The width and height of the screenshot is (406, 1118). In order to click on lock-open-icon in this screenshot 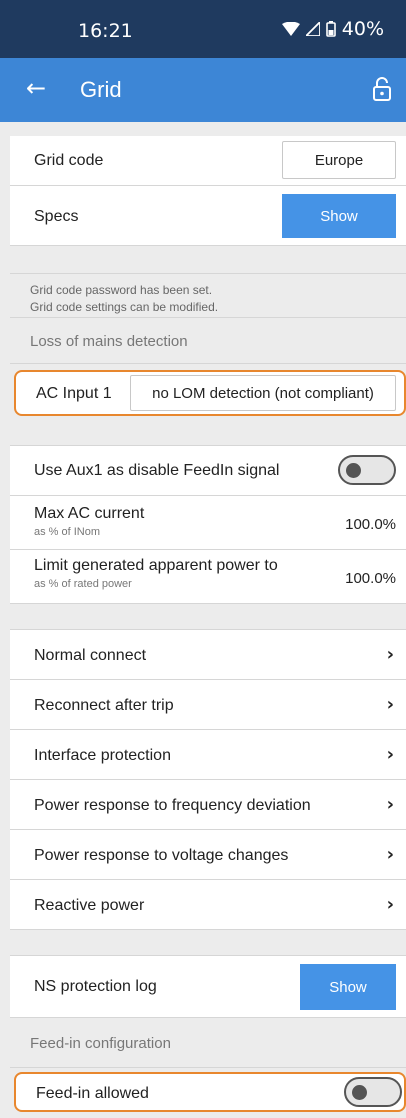, I will do `click(382, 91)`.